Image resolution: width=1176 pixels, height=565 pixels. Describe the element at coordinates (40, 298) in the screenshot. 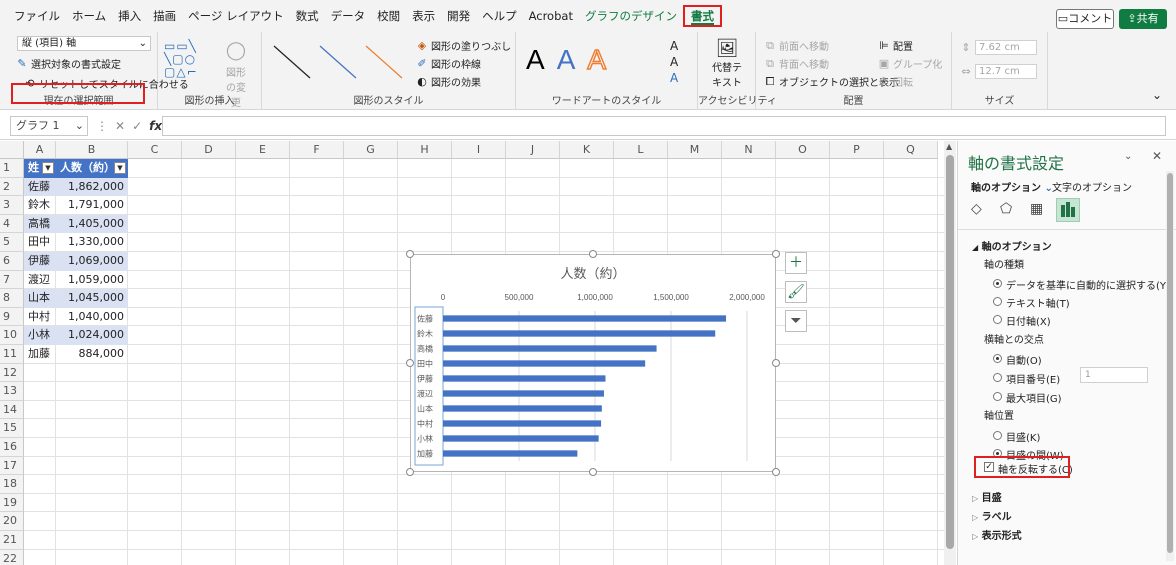

I see `cell-surname: 山本` at that location.